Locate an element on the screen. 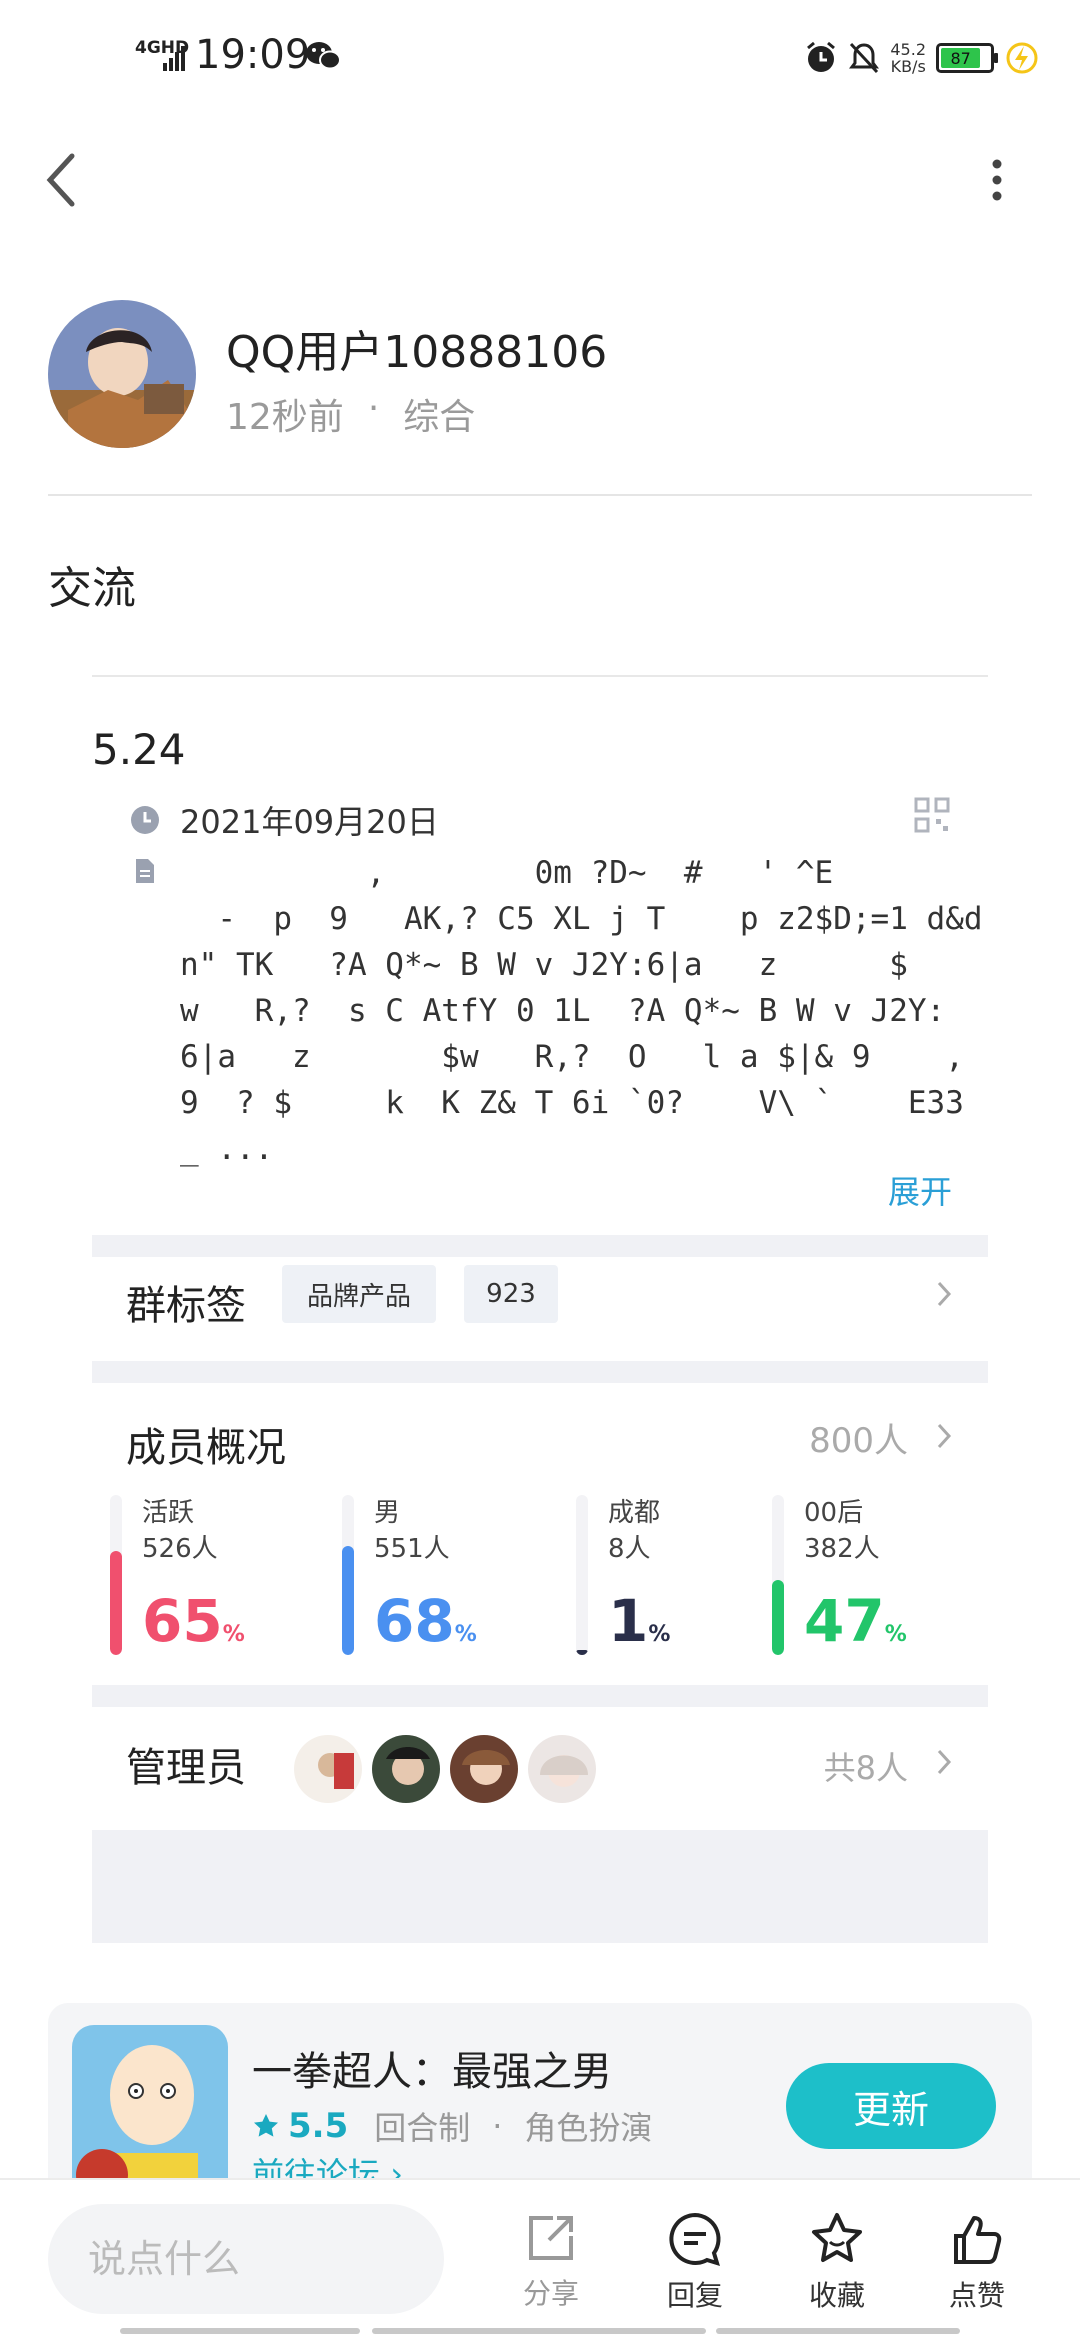  game-genre: 回合制 is located at coordinates (422, 2128).